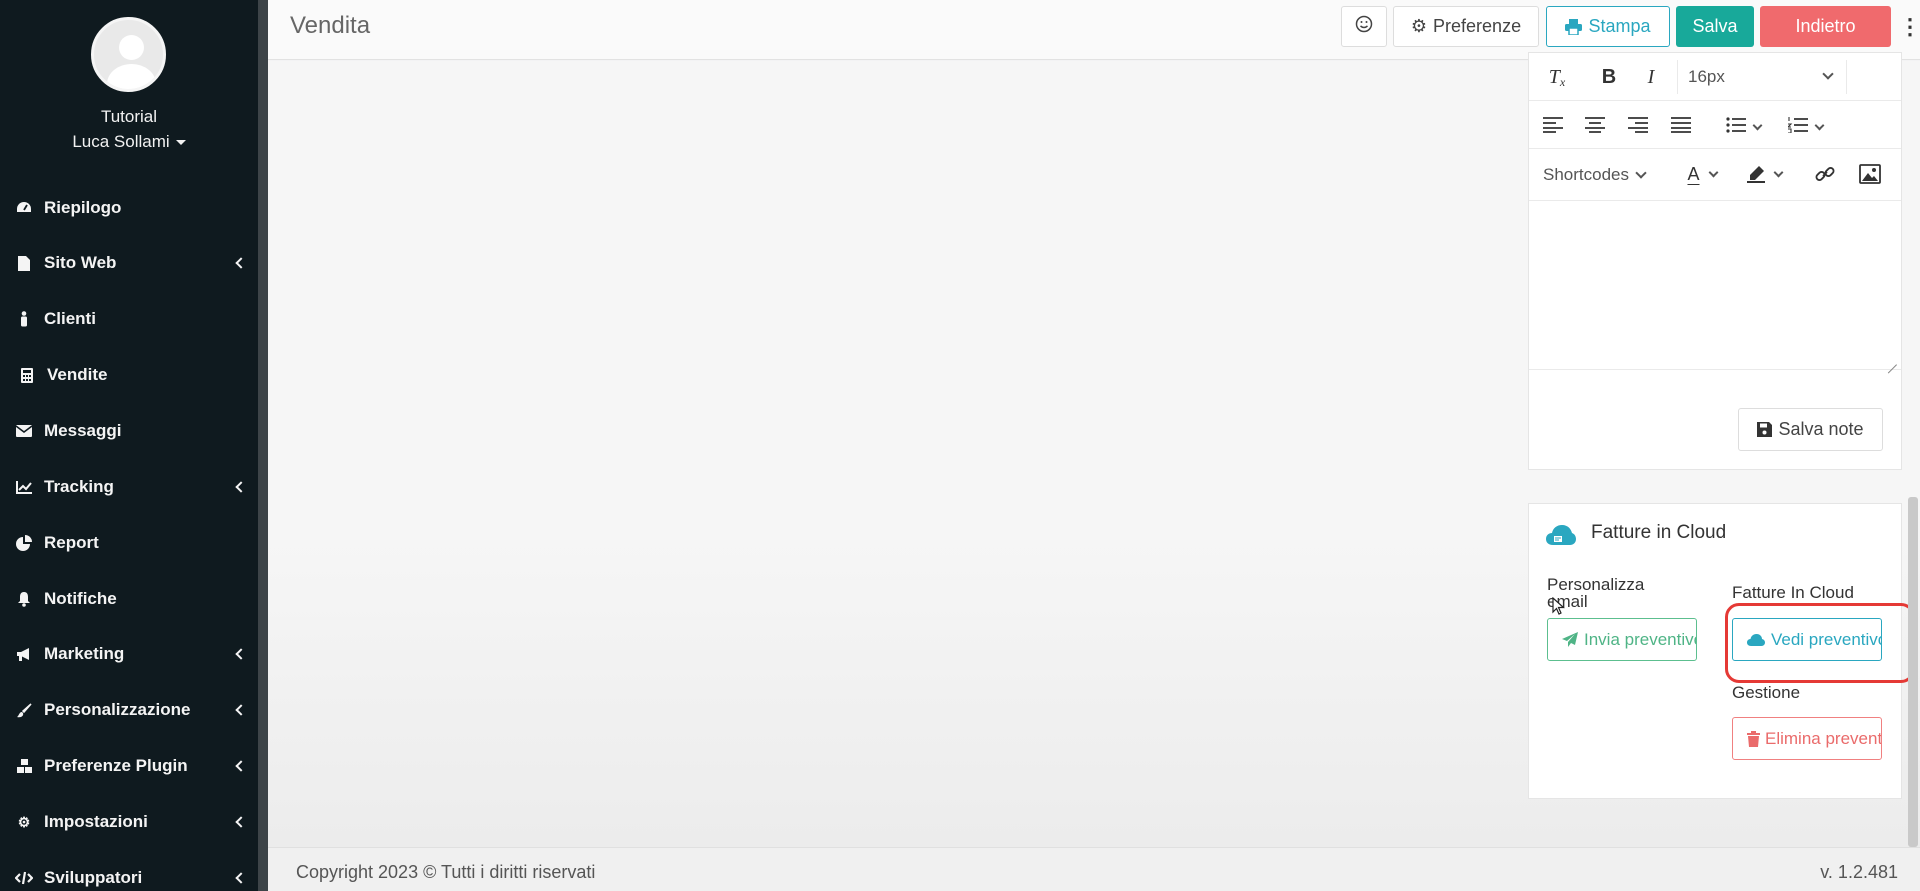 This screenshot has height=891, width=1920. What do you see at coordinates (1715, 26) in the screenshot?
I see `save-button: Salva` at bounding box center [1715, 26].